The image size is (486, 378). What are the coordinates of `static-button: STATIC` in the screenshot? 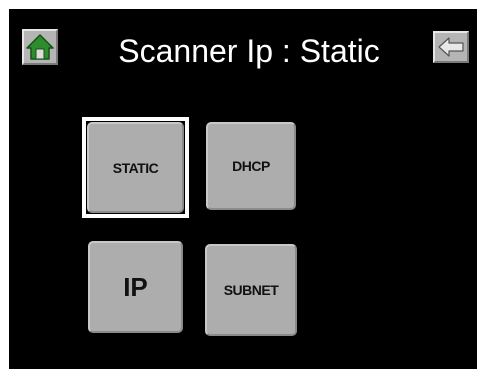 It's located at (135, 167).